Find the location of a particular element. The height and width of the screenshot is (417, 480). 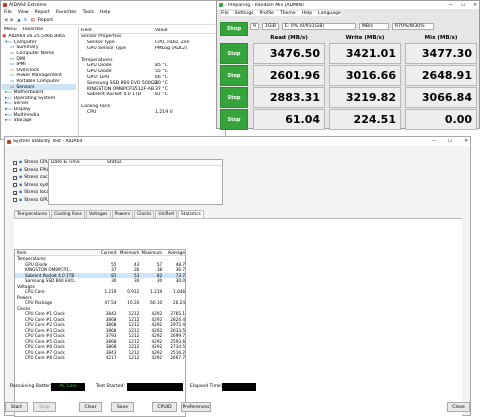

cdm-menu-profile: Profile is located at coordinates (267, 13).